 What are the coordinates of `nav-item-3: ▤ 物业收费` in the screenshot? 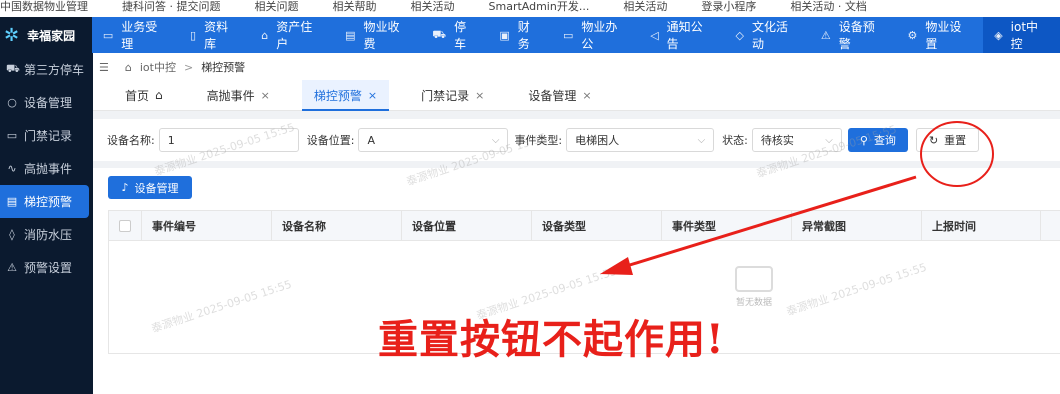 It's located at (377, 35).